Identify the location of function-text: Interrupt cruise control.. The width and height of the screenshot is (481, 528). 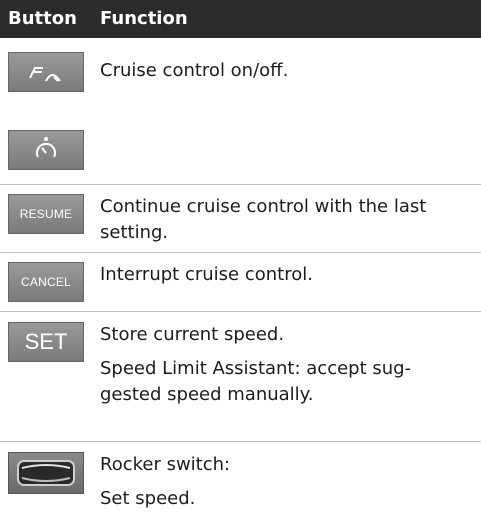
(206, 274).